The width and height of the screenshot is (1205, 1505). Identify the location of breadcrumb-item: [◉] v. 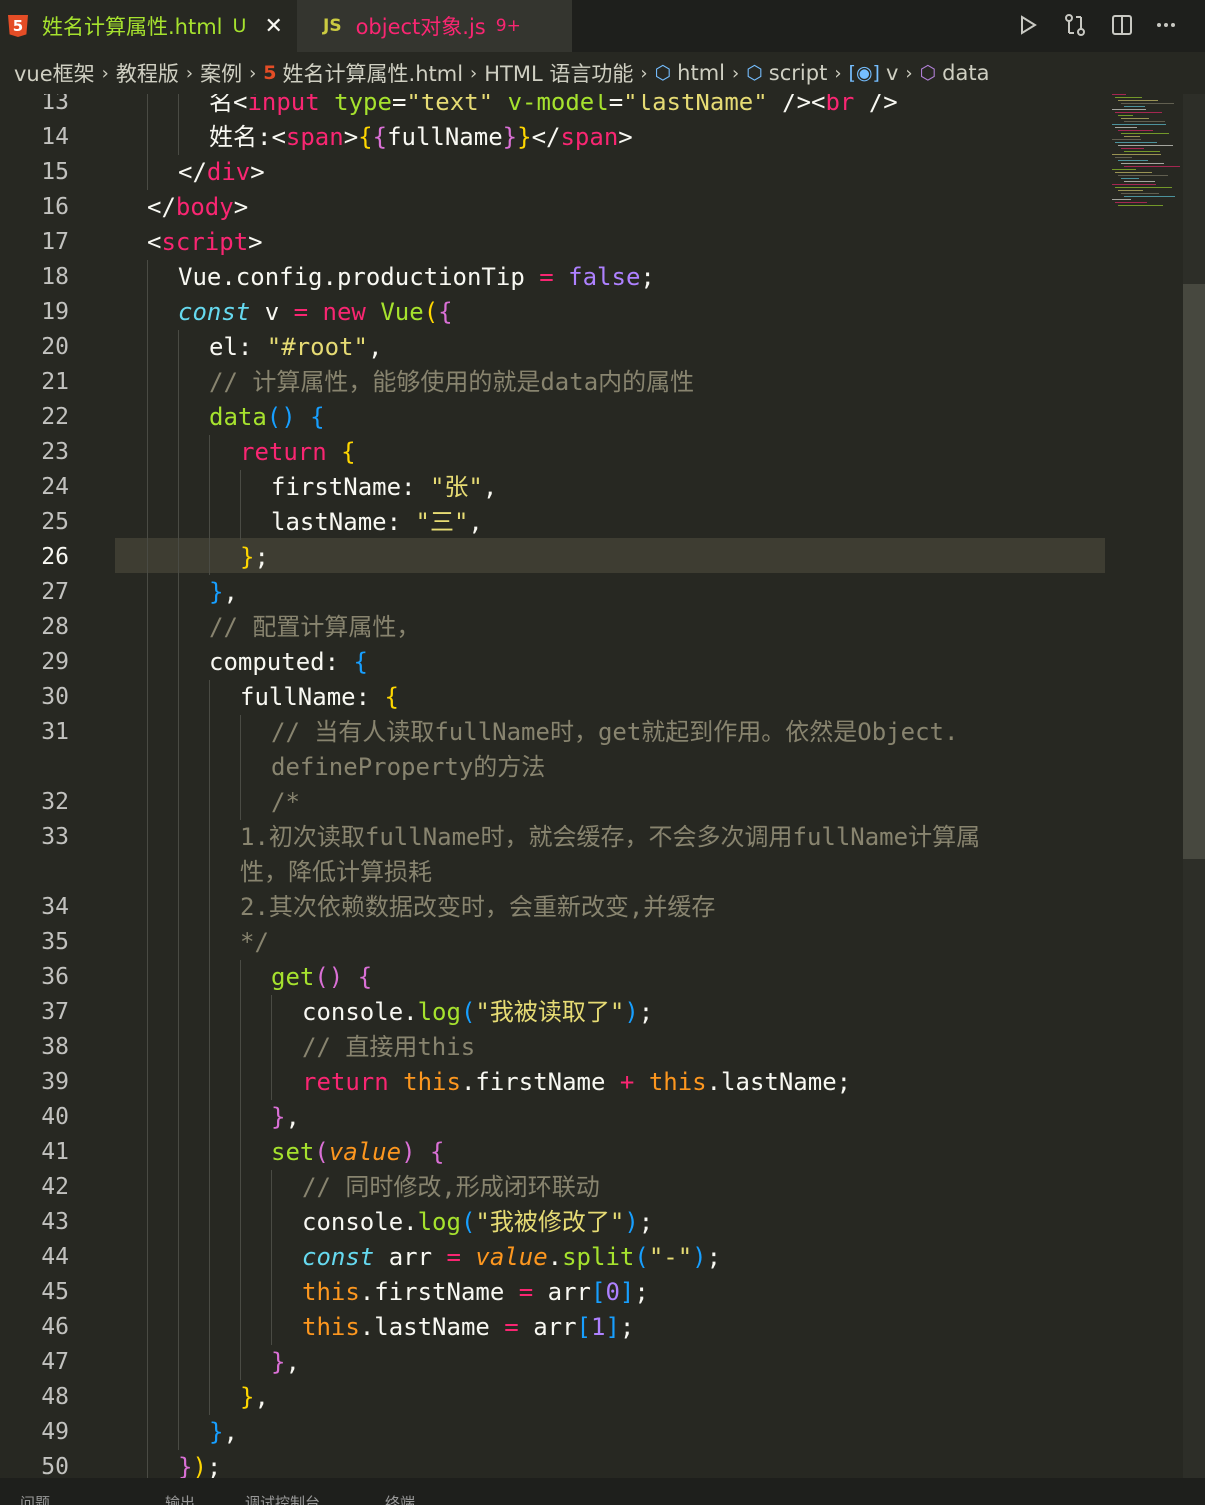
(874, 73).